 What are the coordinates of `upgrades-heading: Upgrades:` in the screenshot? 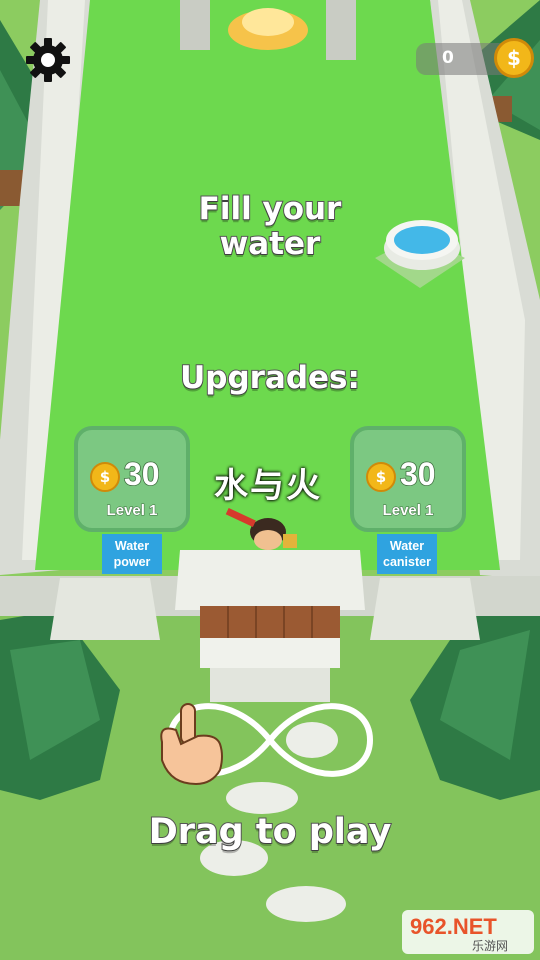 It's located at (270, 378).